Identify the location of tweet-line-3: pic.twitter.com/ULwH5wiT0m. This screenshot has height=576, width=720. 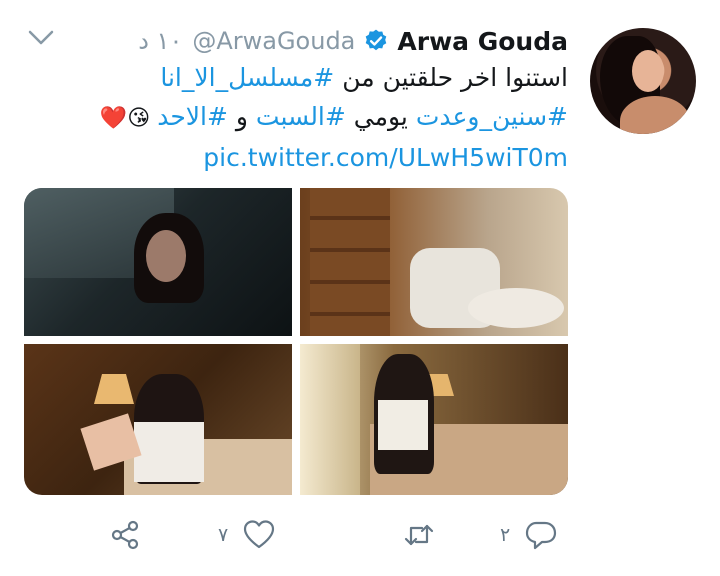
(298, 157).